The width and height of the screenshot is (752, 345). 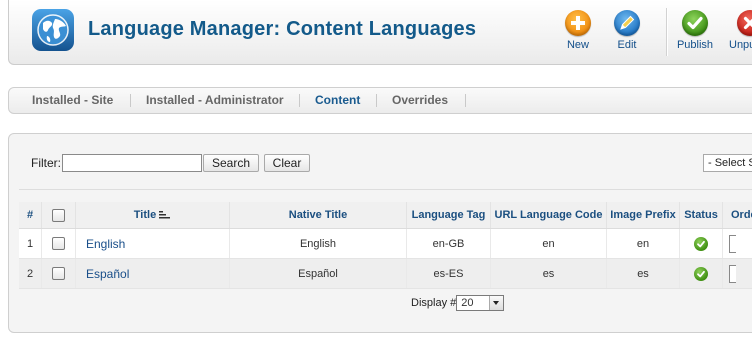 What do you see at coordinates (627, 23) in the screenshot?
I see `pencil-icon` at bounding box center [627, 23].